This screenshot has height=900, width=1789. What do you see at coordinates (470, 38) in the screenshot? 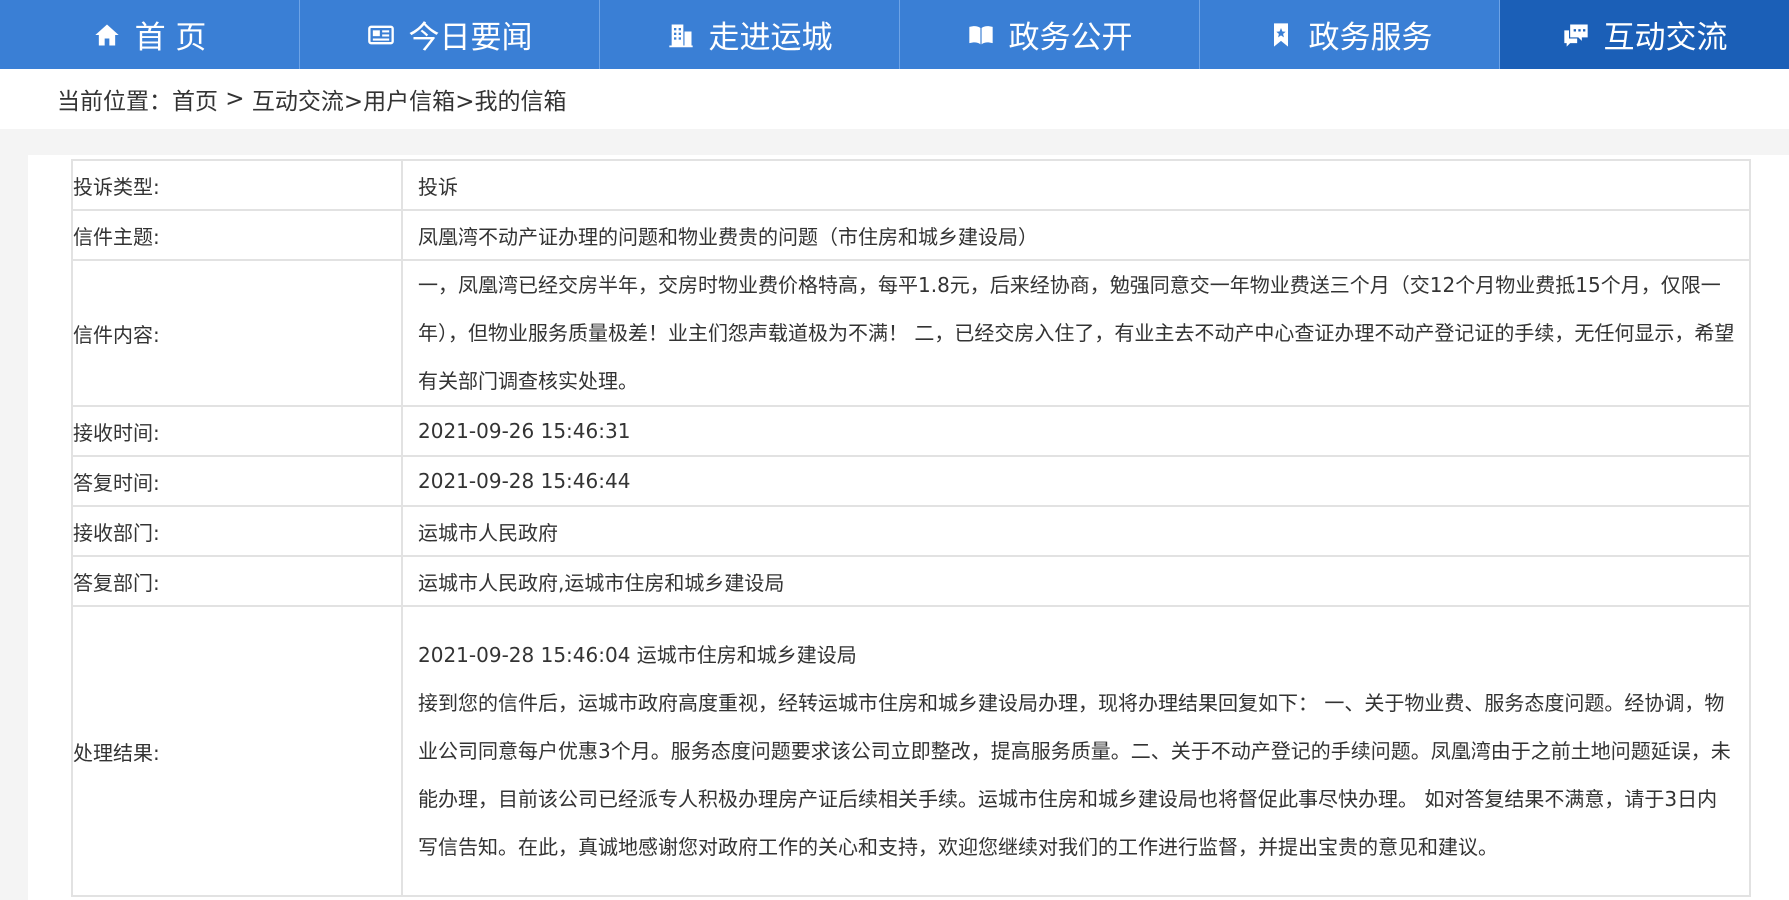
I see `nav-item-label: 今日要闻` at bounding box center [470, 38].